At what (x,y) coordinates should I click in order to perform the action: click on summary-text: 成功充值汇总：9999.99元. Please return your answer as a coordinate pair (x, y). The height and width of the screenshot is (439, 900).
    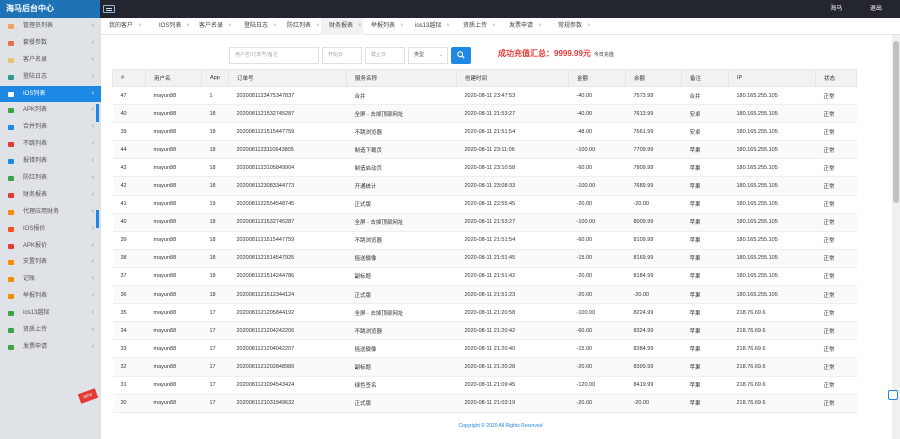
    Looking at the image, I should click on (544, 53).